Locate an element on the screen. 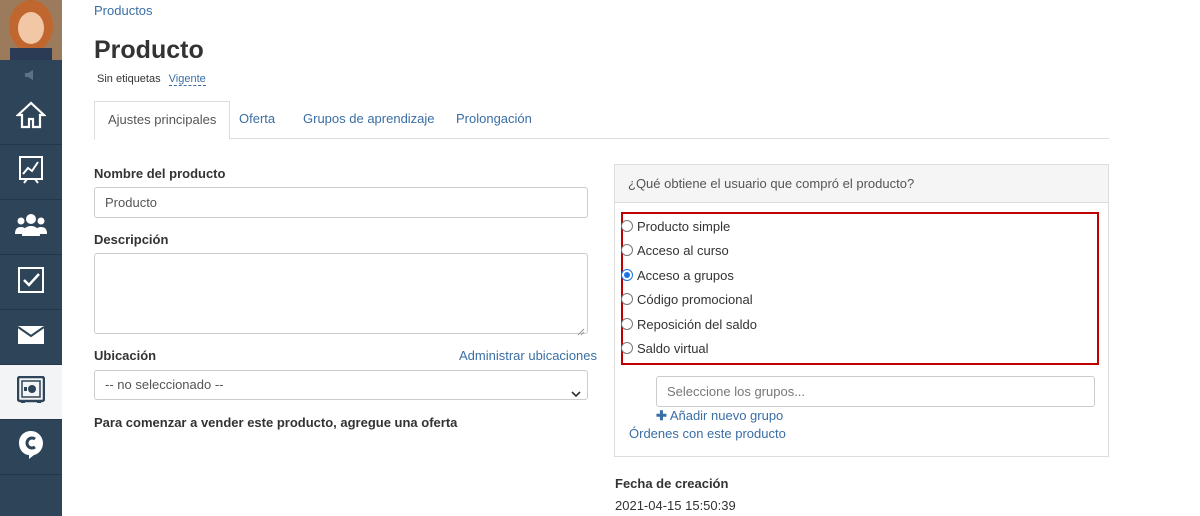  tags-label: Sin etiquetas is located at coordinates (129, 79).